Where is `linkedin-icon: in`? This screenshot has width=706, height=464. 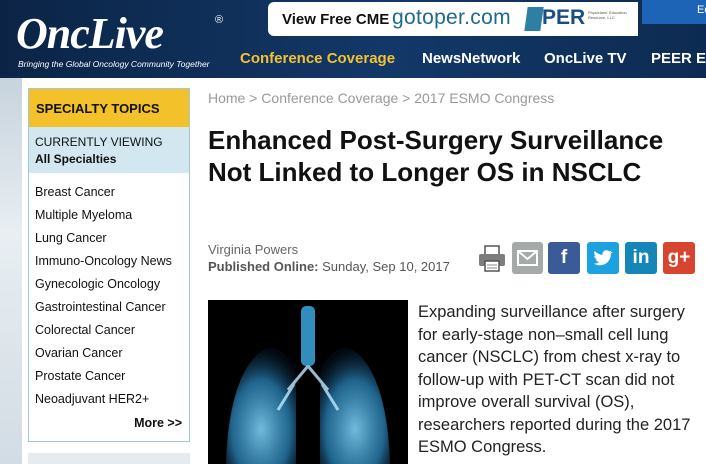 linkedin-icon: in is located at coordinates (641, 257).